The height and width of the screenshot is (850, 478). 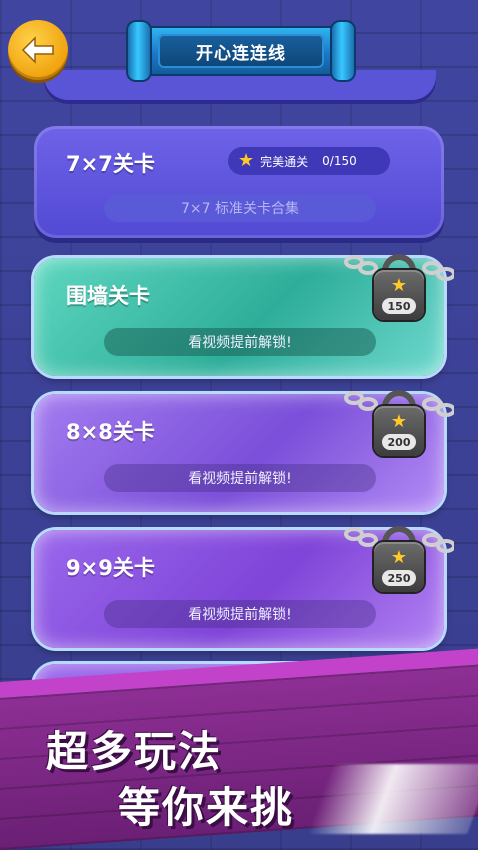 I want to click on padlock-icon: ★ 250, so click(x=399, y=563).